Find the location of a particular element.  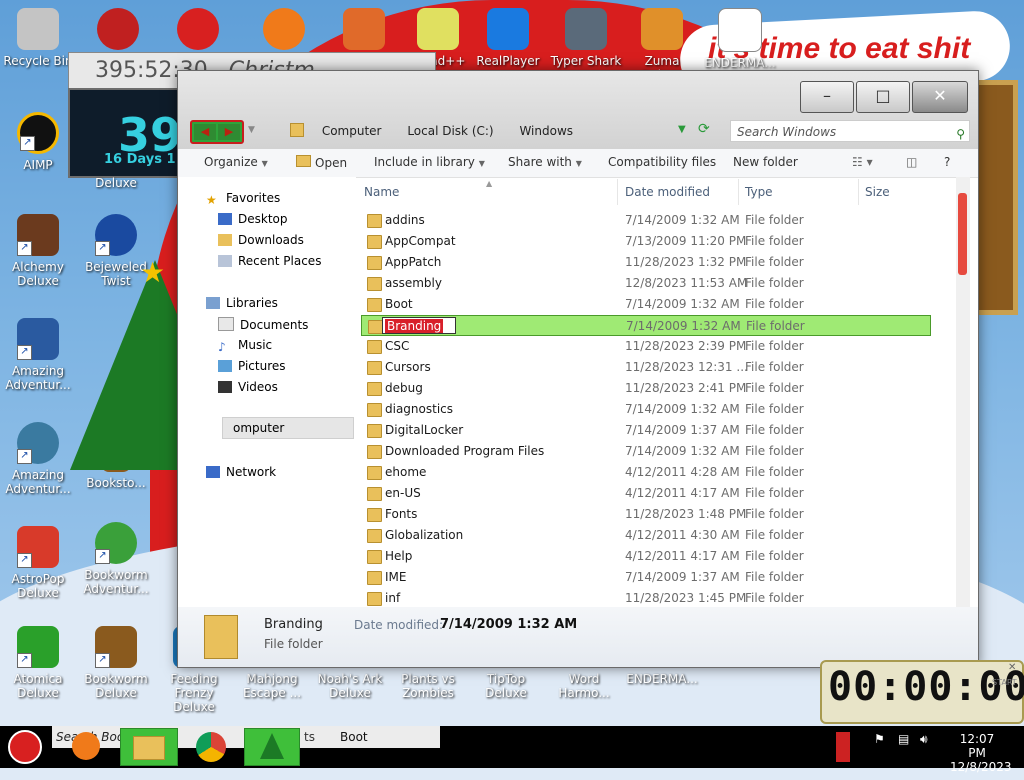

column-header-date: Date modified is located at coordinates (667, 192).